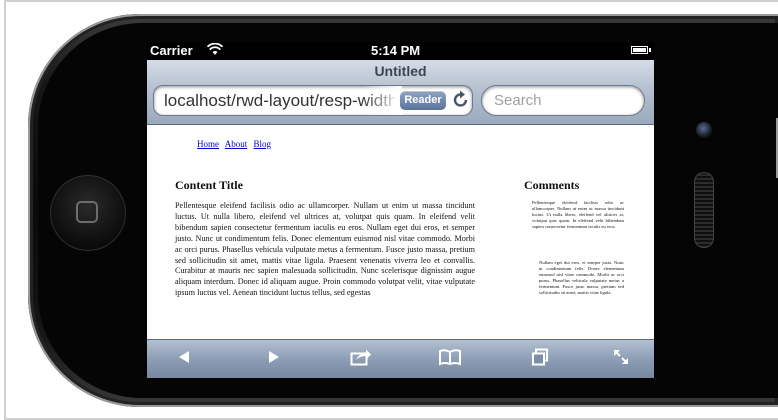 This screenshot has width=778, height=420. I want to click on share-icon, so click(361, 359).